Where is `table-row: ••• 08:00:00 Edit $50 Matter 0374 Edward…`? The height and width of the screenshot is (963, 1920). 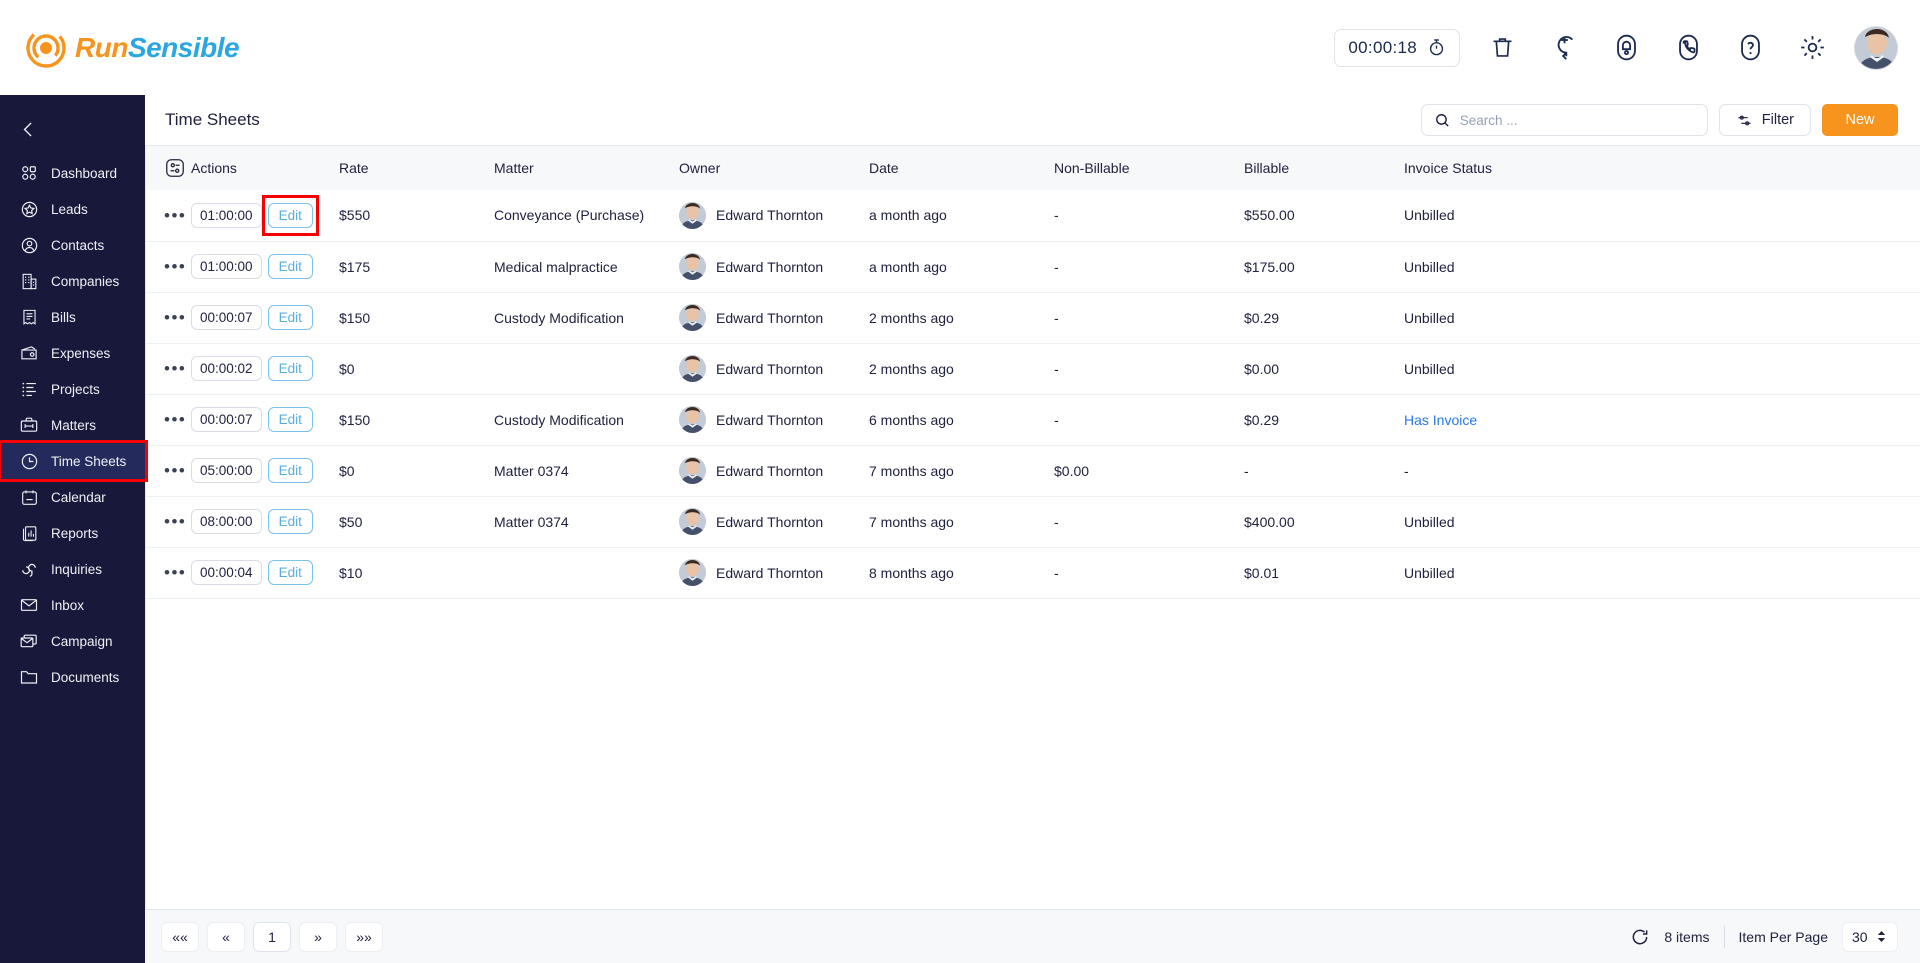
table-row: ••• 08:00:00 Edit $50 Matter 0374 Edward… is located at coordinates (1033, 522).